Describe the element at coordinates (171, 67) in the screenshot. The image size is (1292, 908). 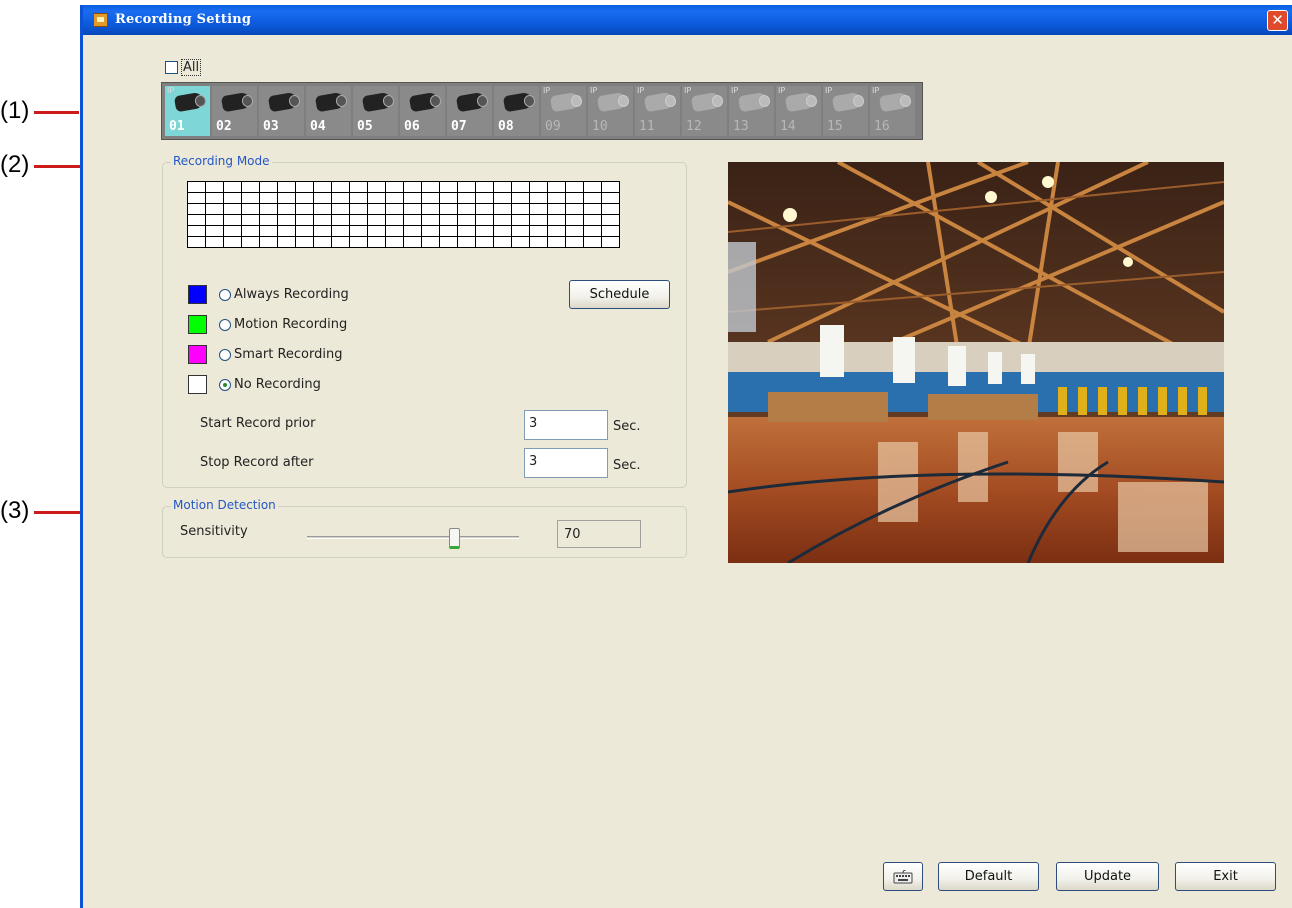
I see `all-checkbox` at that location.